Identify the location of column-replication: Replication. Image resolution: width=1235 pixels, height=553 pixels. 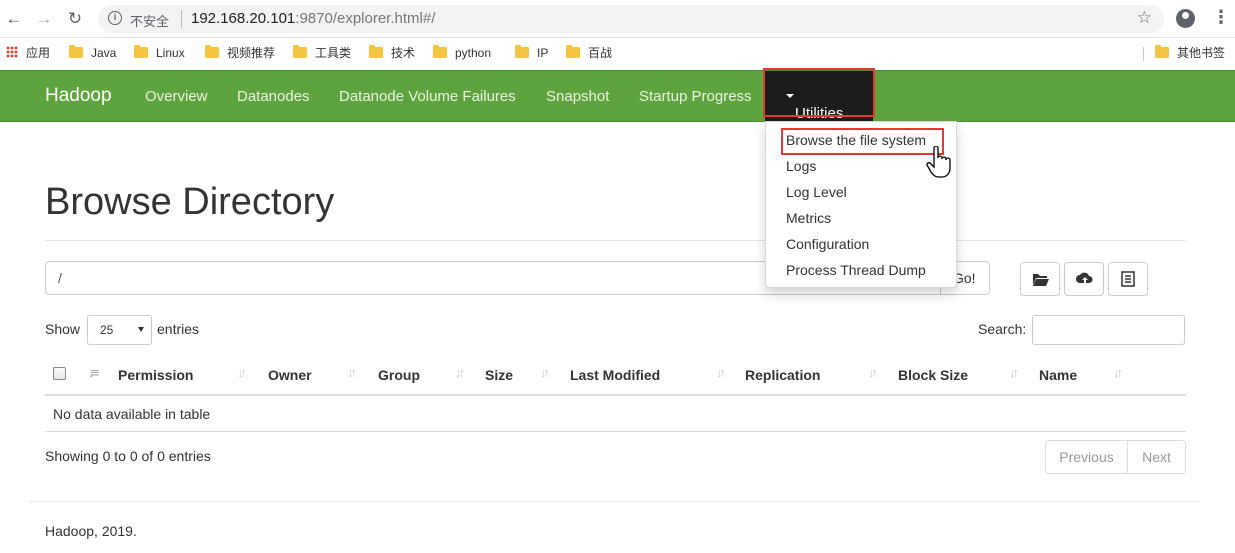
(782, 375).